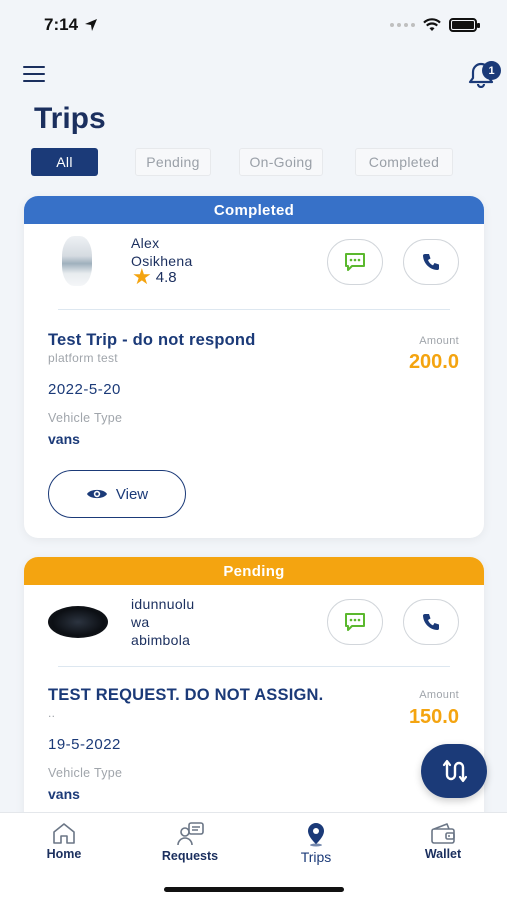  I want to click on nav-trips: Trips, so click(316, 843).